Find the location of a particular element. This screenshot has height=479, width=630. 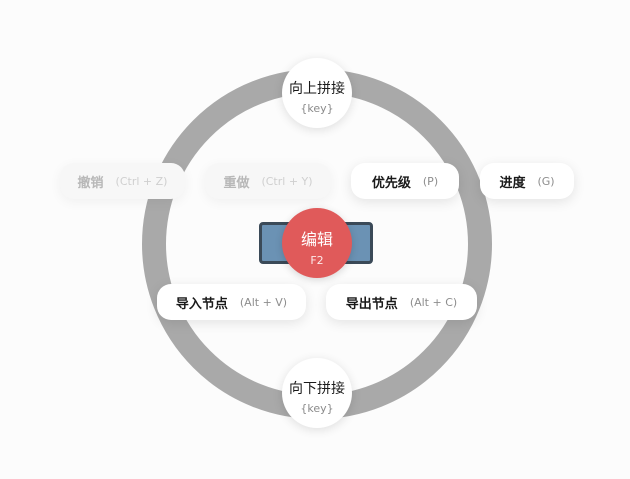

export-node-button: 导出节点 (Alt + C) is located at coordinates (401, 302).